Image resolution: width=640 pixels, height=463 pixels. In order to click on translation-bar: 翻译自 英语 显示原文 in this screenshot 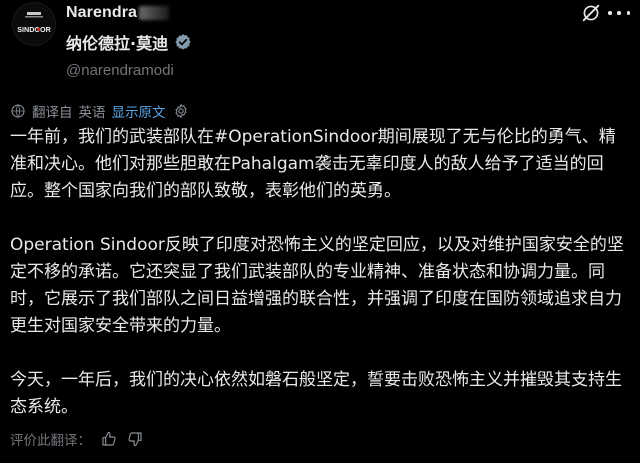, I will do `click(99, 111)`.